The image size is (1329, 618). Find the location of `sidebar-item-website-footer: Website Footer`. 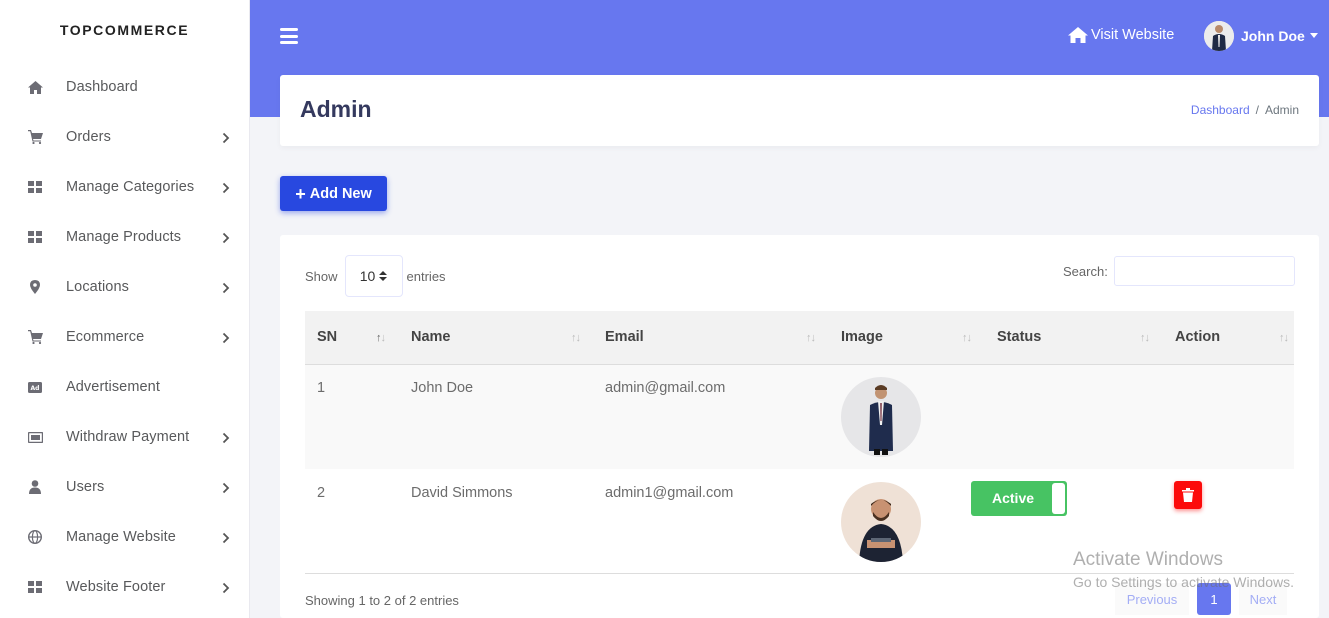

sidebar-item-website-footer: Website Footer is located at coordinates (125, 587).